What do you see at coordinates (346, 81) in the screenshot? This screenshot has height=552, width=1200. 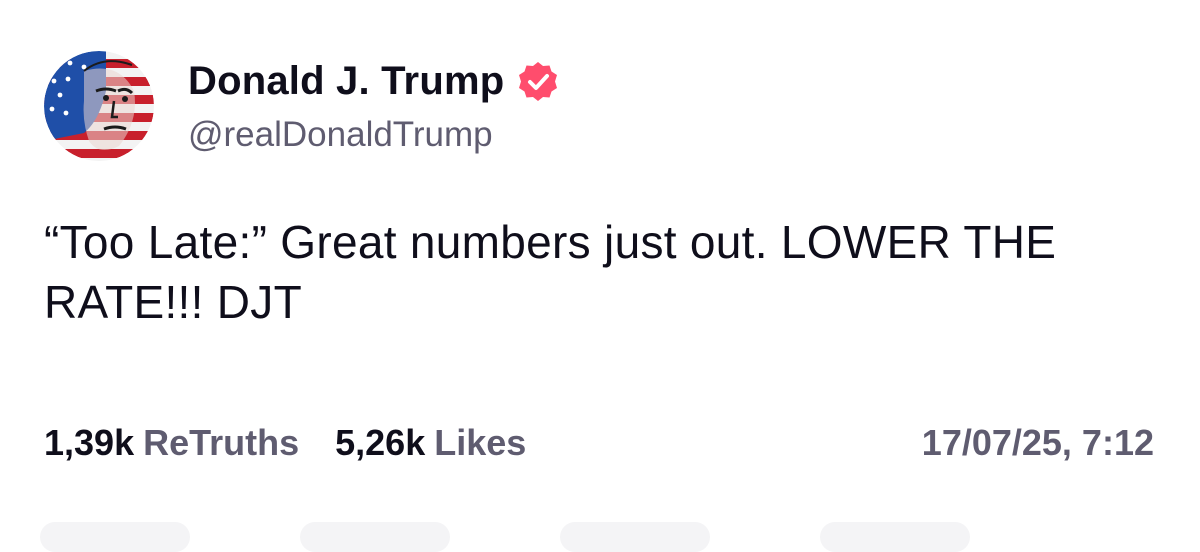 I see `author-display-name: Donald J. Trump` at bounding box center [346, 81].